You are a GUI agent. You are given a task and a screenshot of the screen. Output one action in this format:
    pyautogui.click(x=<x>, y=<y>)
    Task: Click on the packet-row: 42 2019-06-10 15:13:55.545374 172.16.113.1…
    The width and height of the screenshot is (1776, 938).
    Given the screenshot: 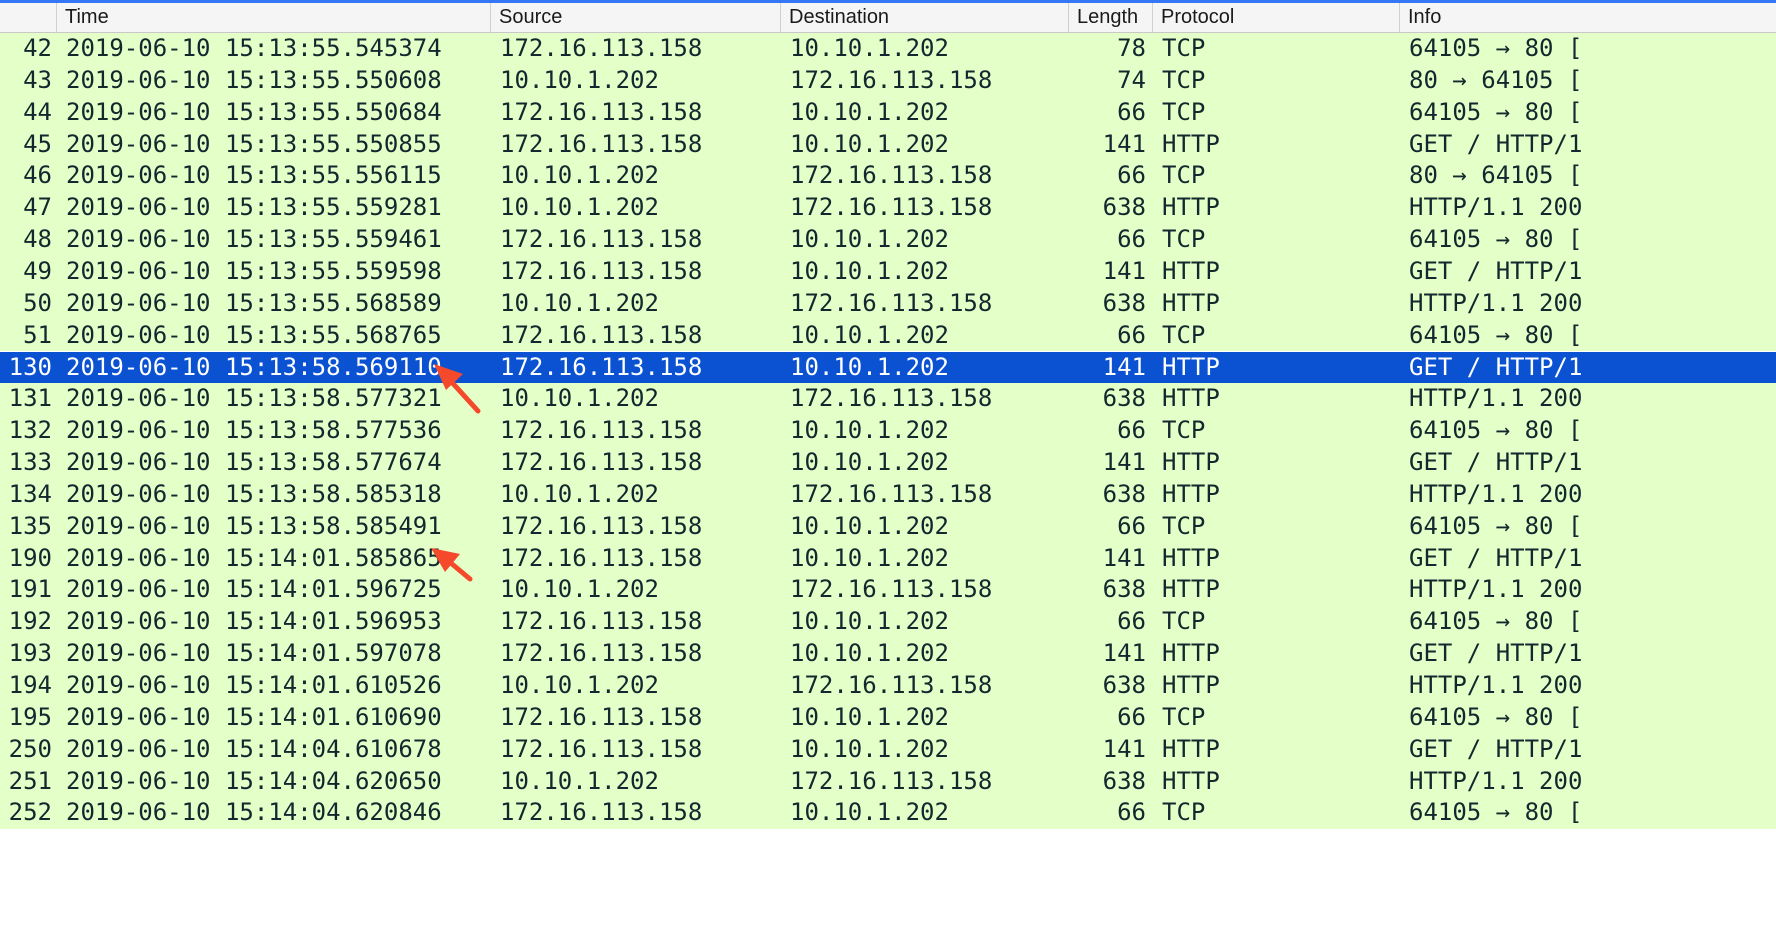 What is the action you would take?
    pyautogui.click(x=888, y=49)
    